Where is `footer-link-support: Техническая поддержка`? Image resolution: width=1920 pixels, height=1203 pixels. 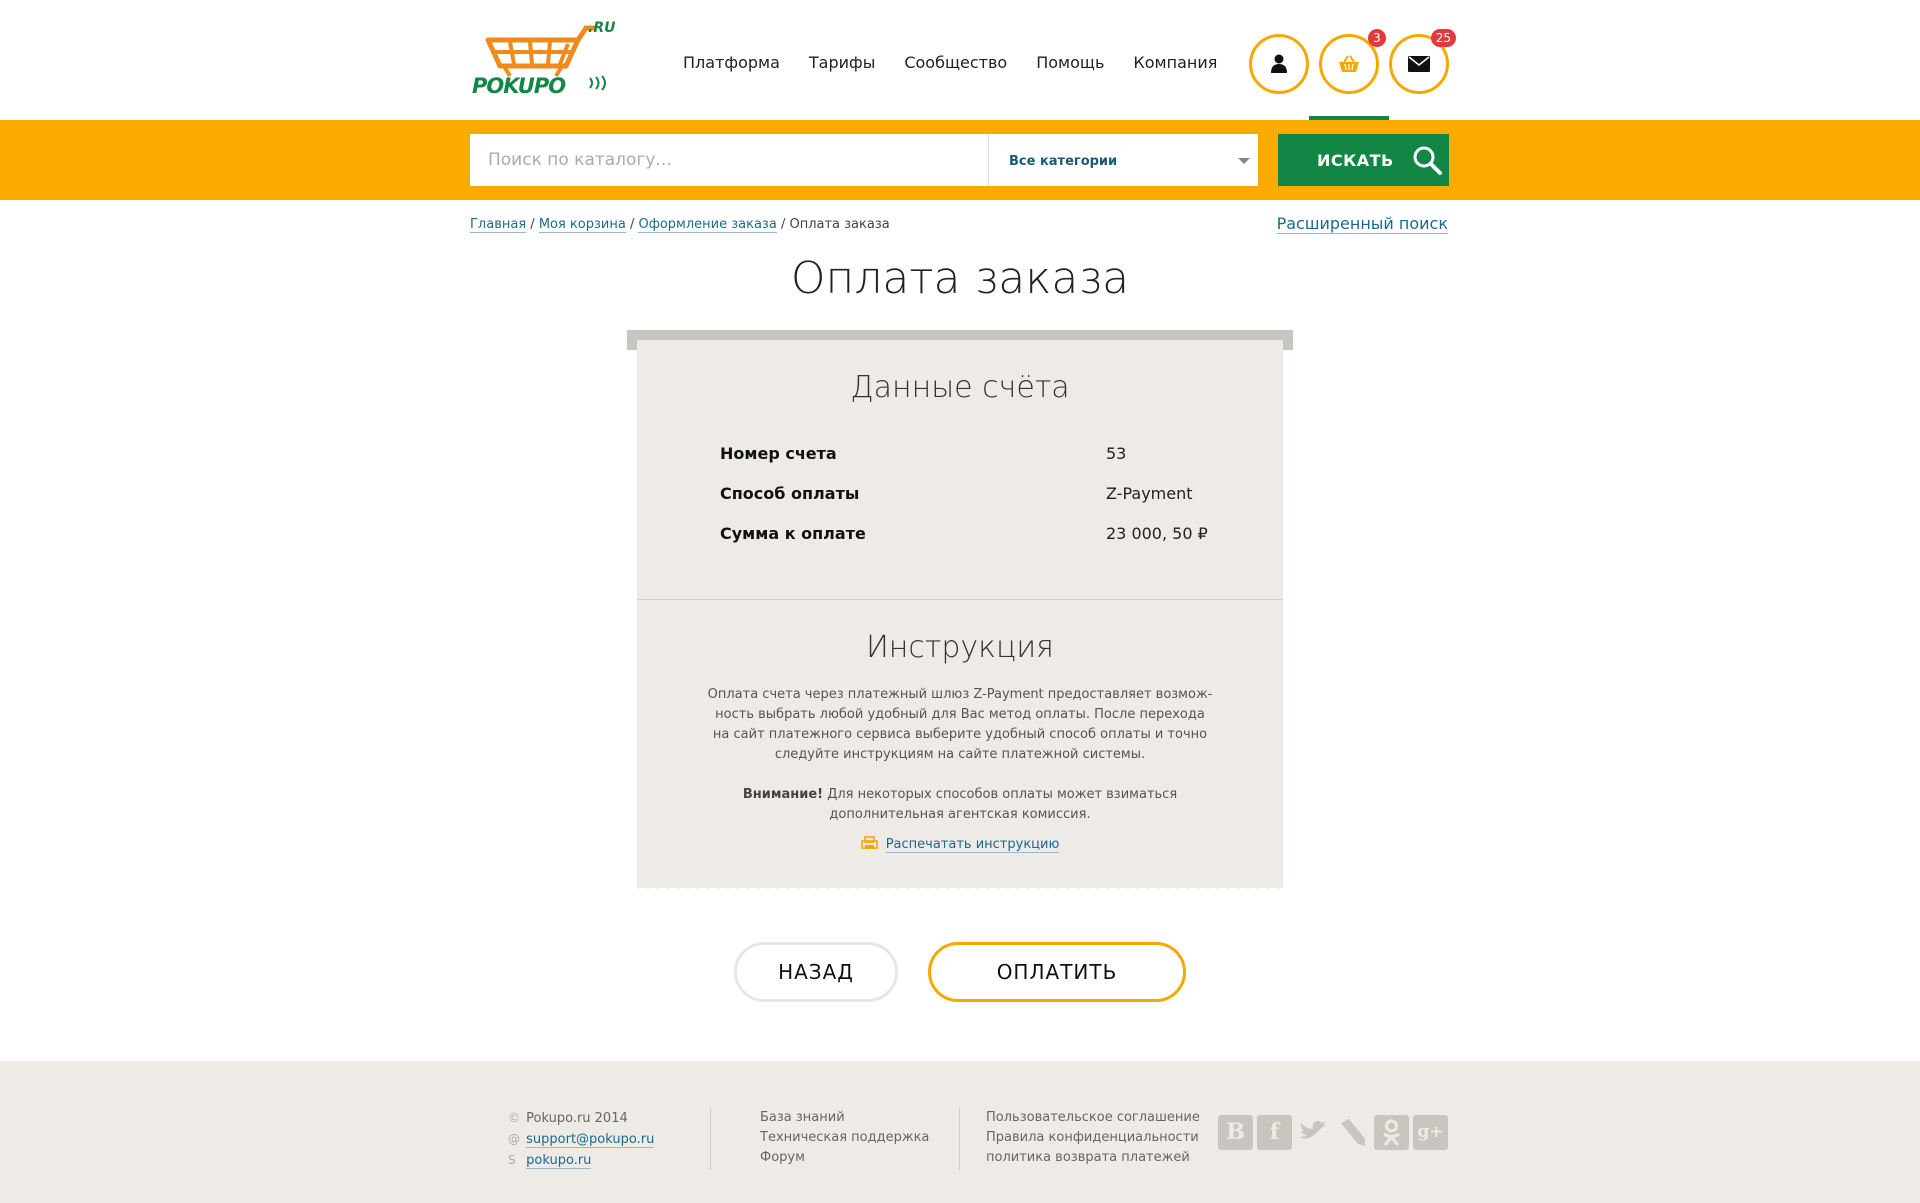 footer-link-support: Техническая поддержка is located at coordinates (844, 1138).